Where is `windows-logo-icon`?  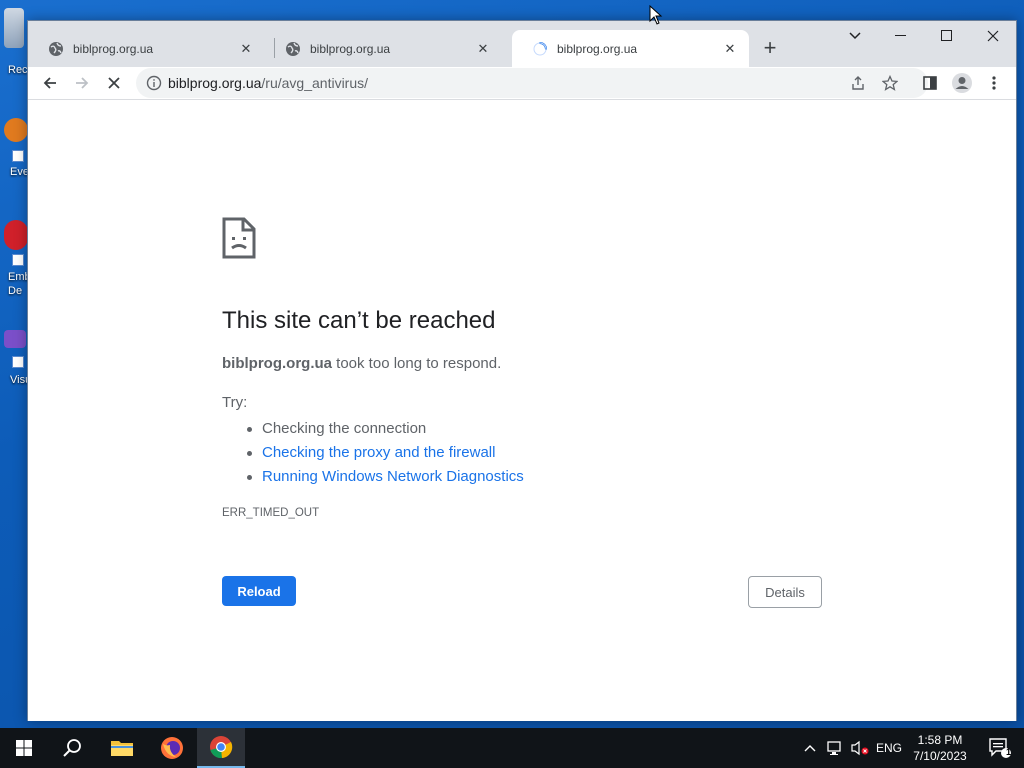
windows-logo-icon is located at coordinates (24, 748).